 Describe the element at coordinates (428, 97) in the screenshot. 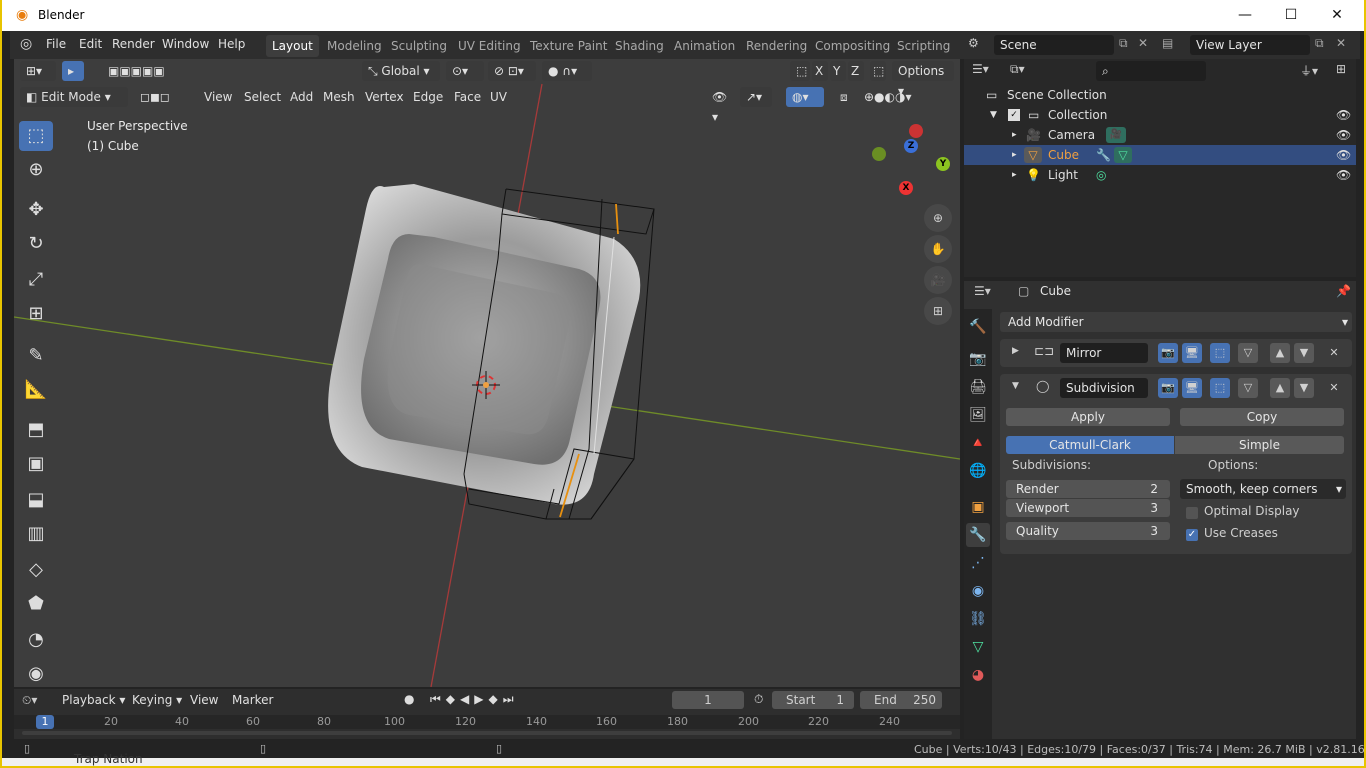

I see `viewport-menu-edge: Edge` at that location.